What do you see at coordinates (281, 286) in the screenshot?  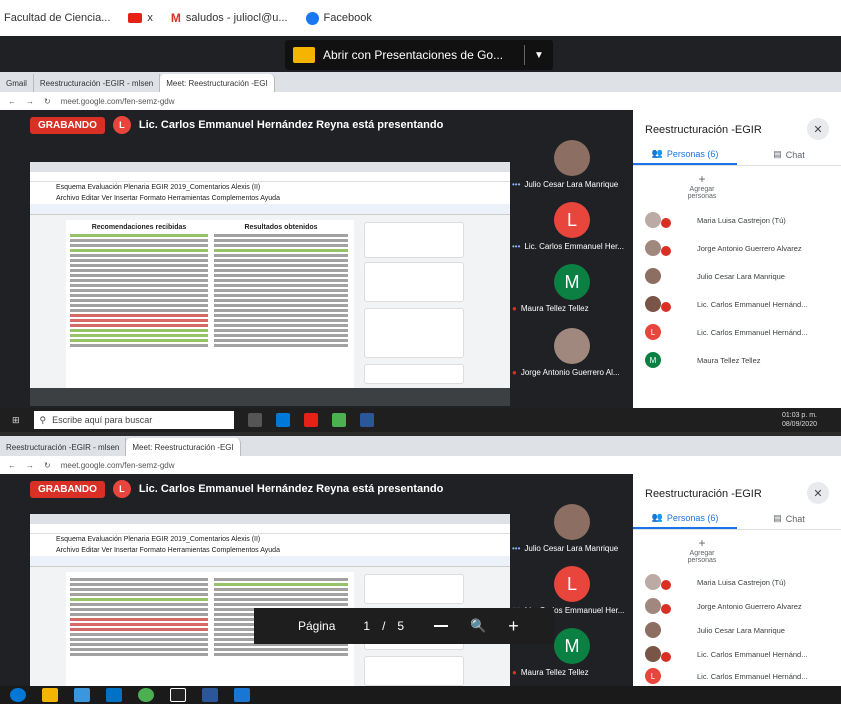 I see `doc-column-results: Resultados obtenidos` at bounding box center [281, 286].